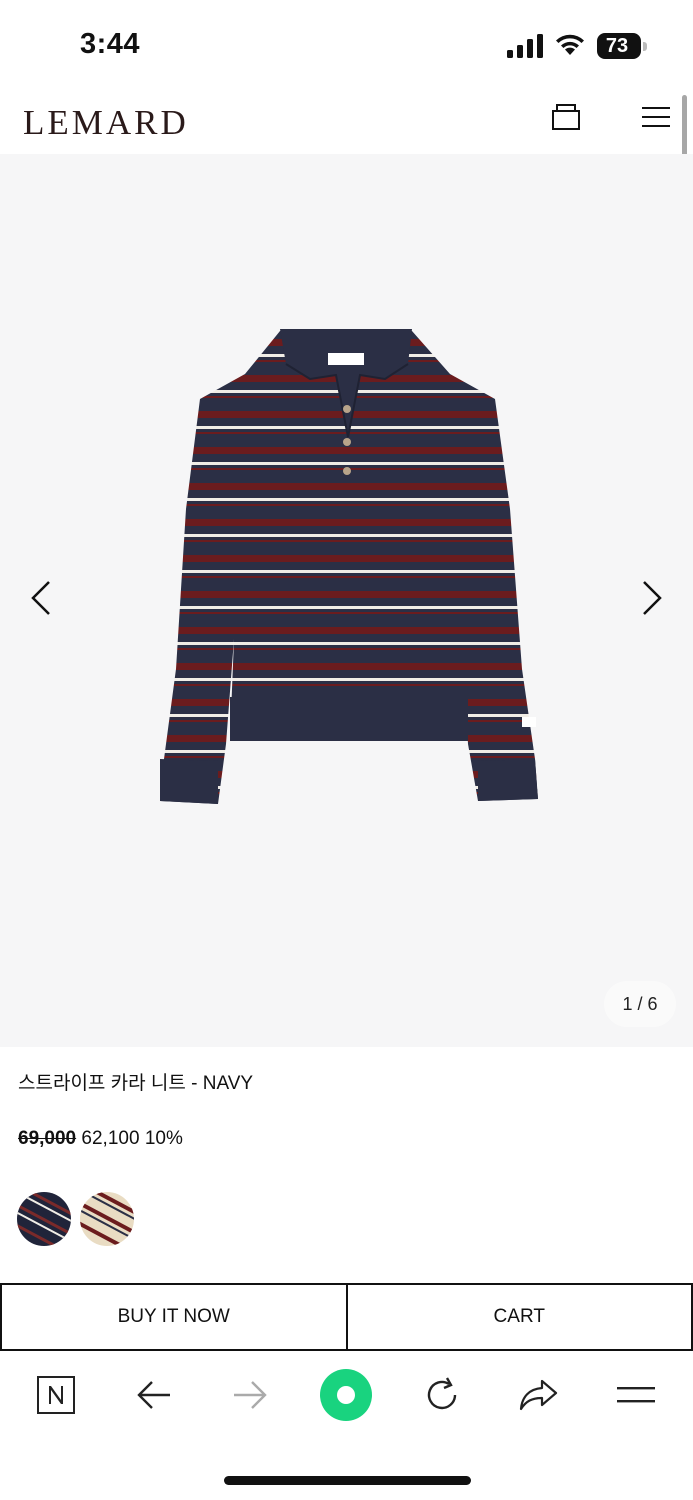 The height and width of the screenshot is (1500, 693). What do you see at coordinates (42, 598) in the screenshot?
I see `chevron-left-icon` at bounding box center [42, 598].